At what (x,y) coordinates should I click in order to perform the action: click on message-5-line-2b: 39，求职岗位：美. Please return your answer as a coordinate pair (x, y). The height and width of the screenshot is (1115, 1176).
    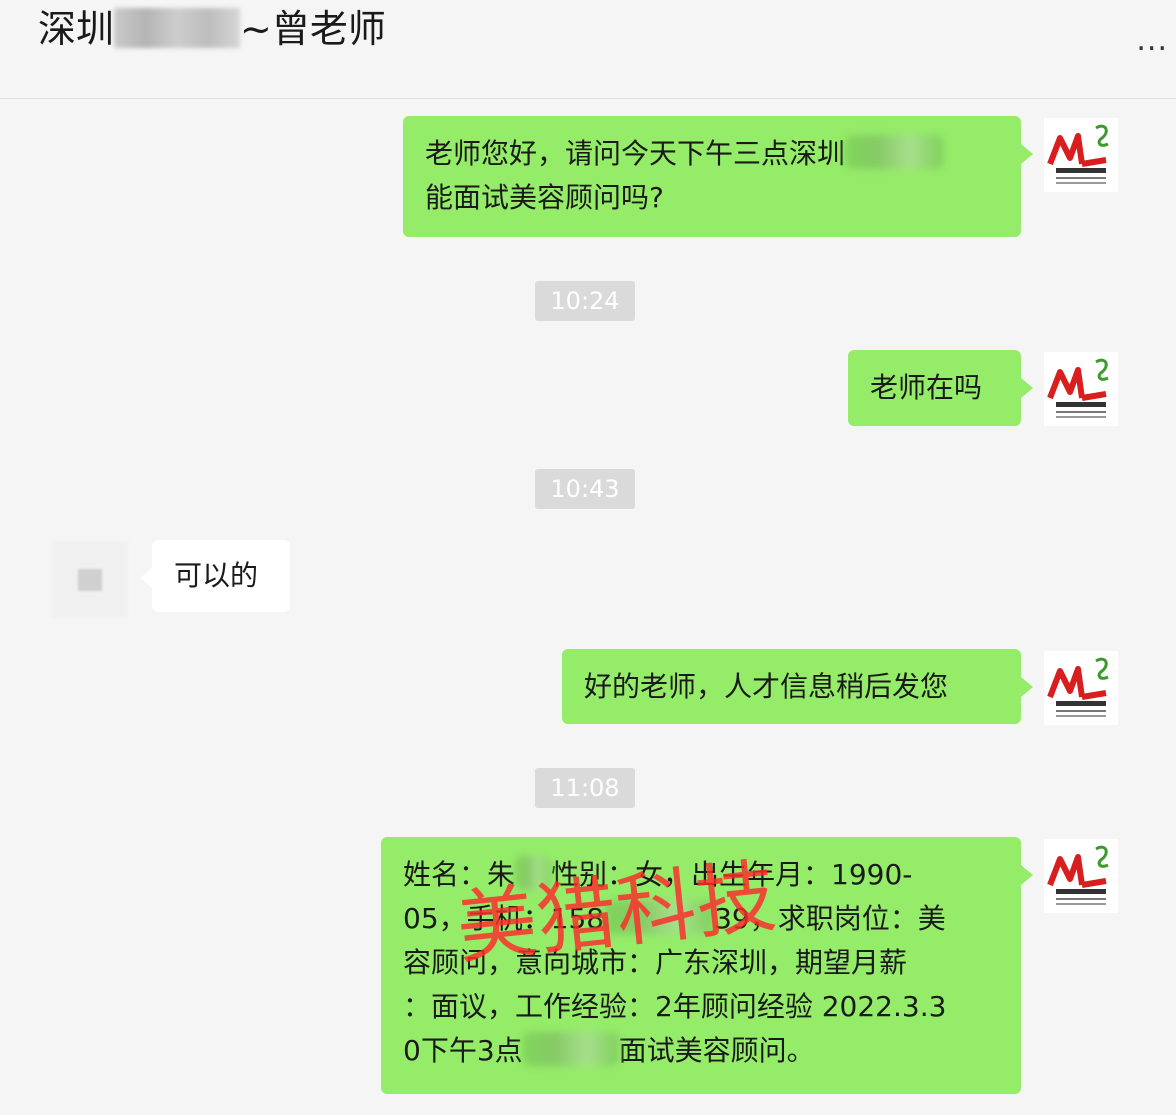
    Looking at the image, I should click on (830, 918).